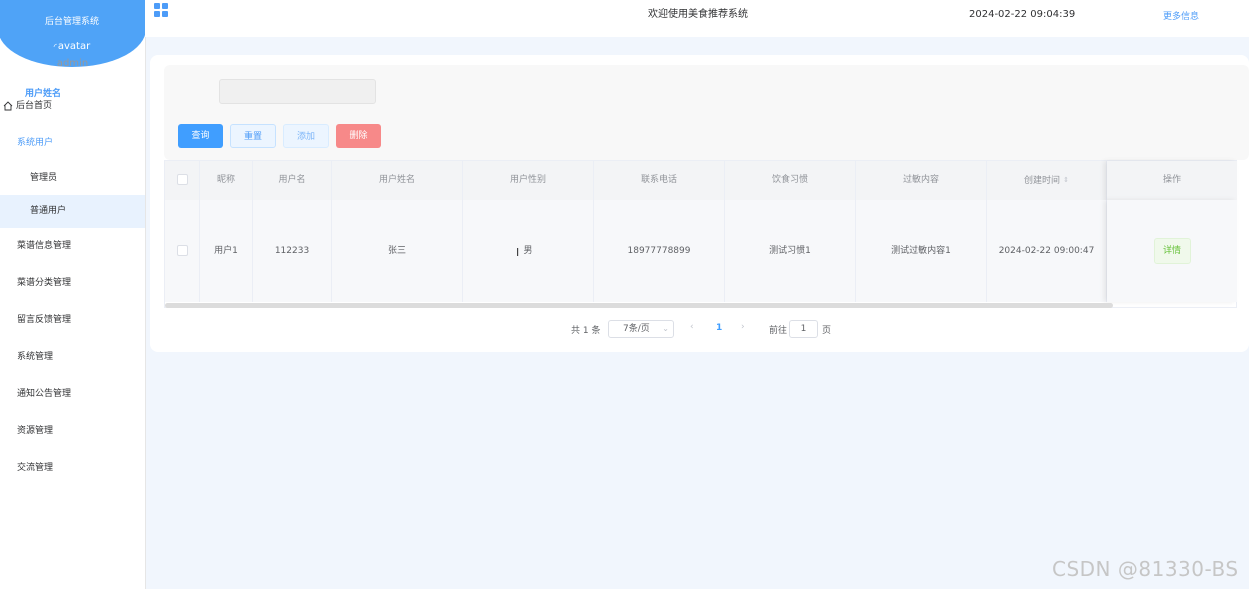 This screenshot has height=589, width=1249. What do you see at coordinates (518, 252) in the screenshot?
I see `text-cursor-icon: I` at bounding box center [518, 252].